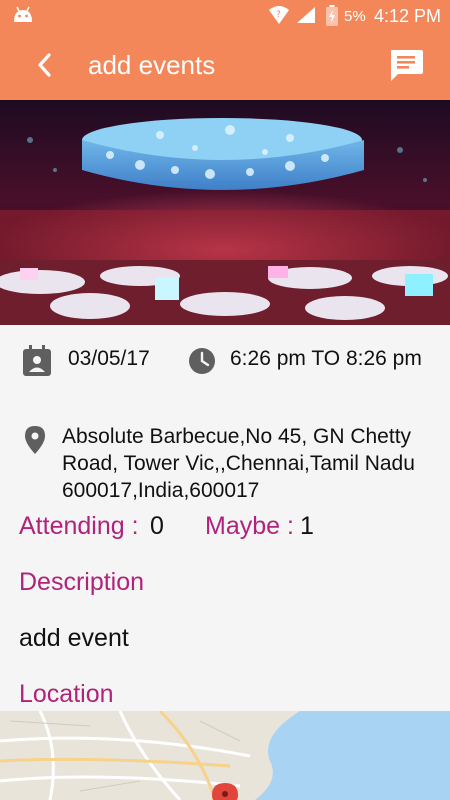  What do you see at coordinates (326, 358) in the screenshot?
I see `event-time: 6:26 pm TO 8:26 pm` at bounding box center [326, 358].